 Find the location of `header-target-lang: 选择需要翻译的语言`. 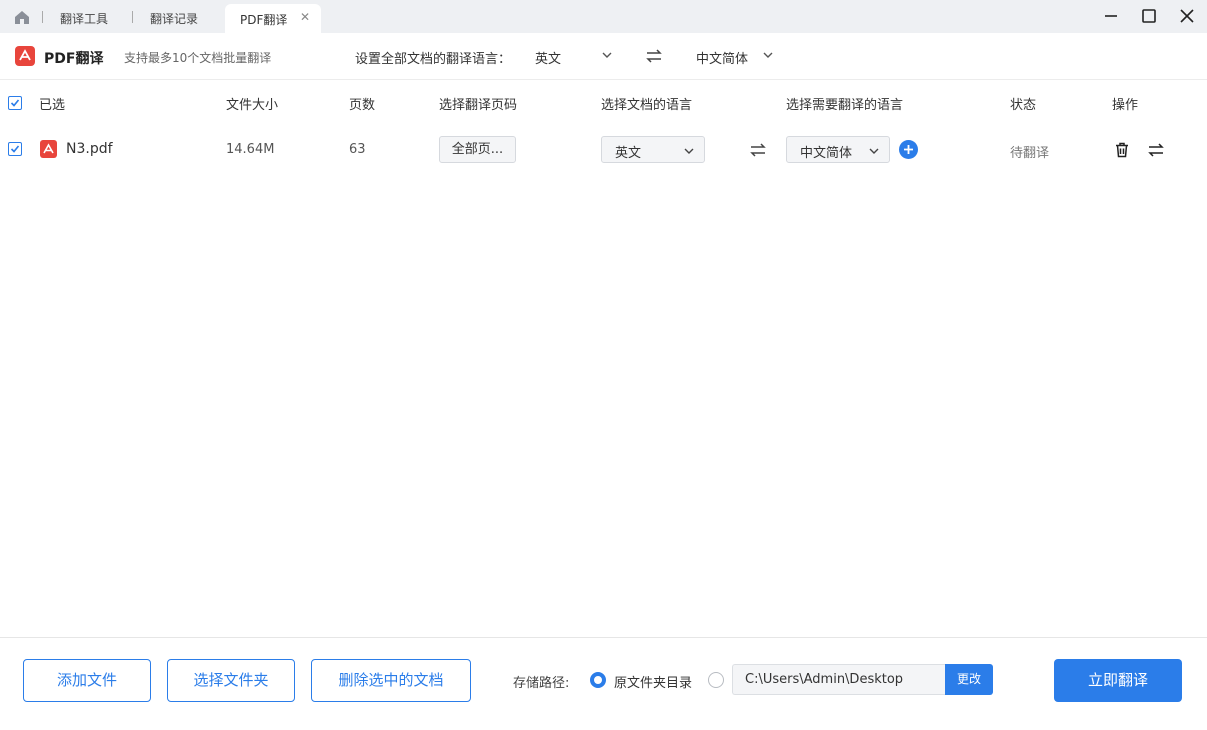

header-target-lang: 选择需要翻译的语言 is located at coordinates (845, 105).